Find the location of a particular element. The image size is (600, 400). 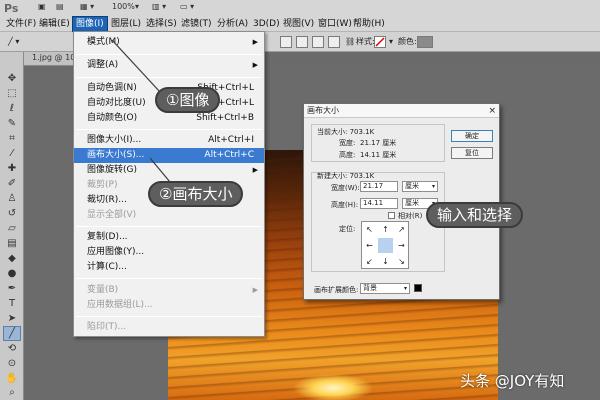

width-field: 21.17 is located at coordinates (379, 186).